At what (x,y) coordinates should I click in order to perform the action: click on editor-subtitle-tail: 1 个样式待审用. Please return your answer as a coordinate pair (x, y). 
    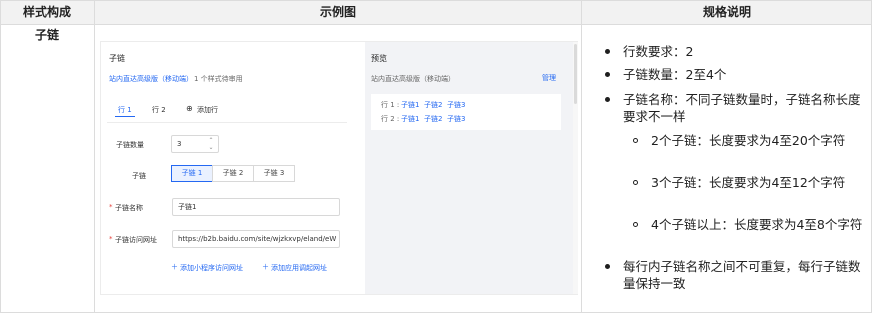
    Looking at the image, I should click on (218, 79).